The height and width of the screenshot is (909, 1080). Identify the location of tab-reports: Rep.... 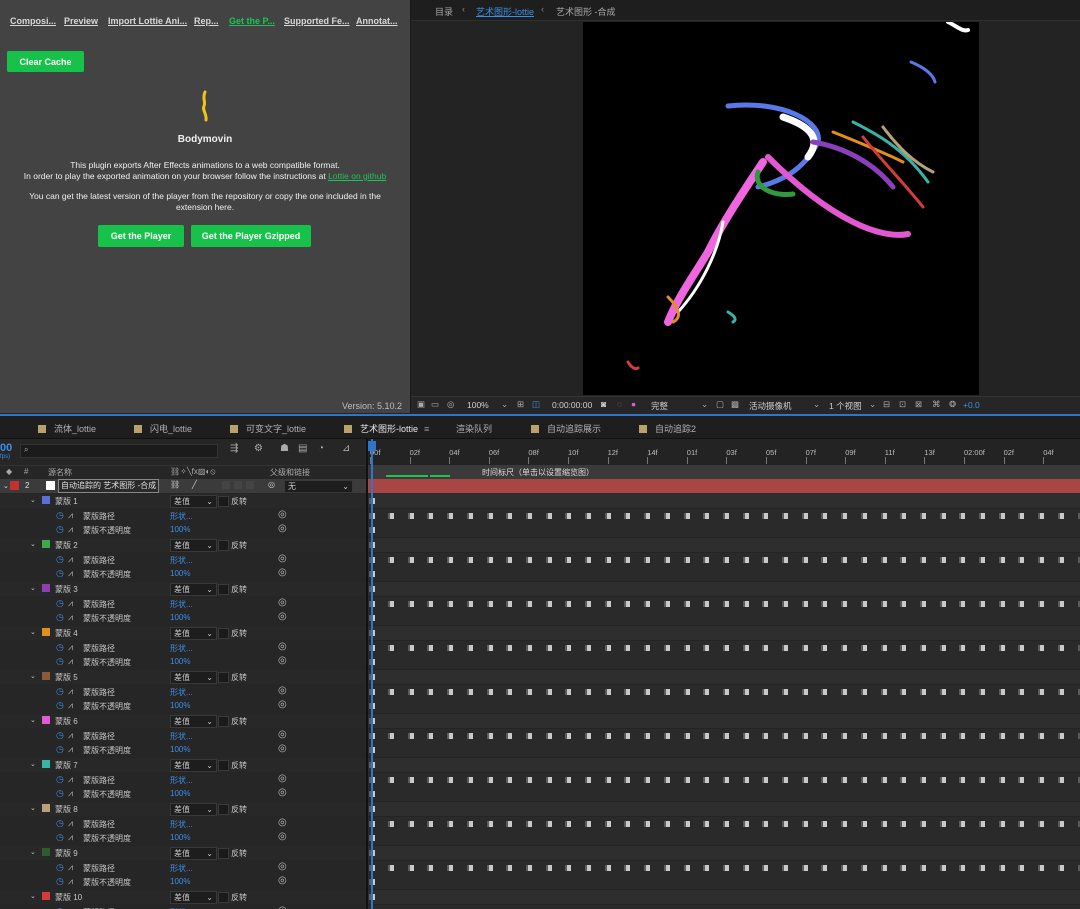
(206, 21).